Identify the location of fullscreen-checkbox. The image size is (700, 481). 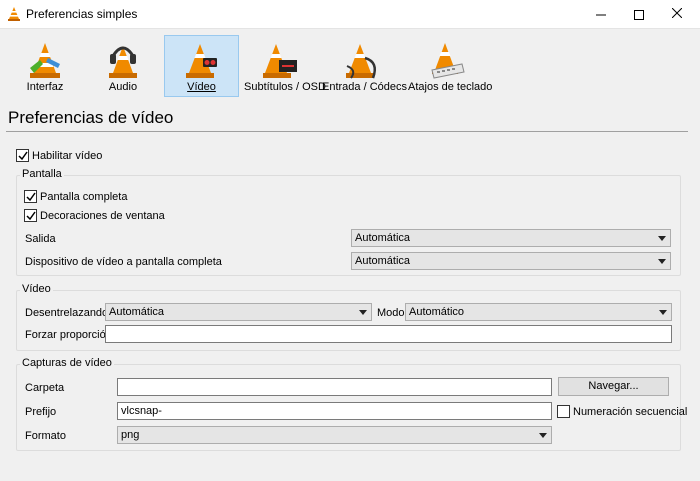
(30, 196).